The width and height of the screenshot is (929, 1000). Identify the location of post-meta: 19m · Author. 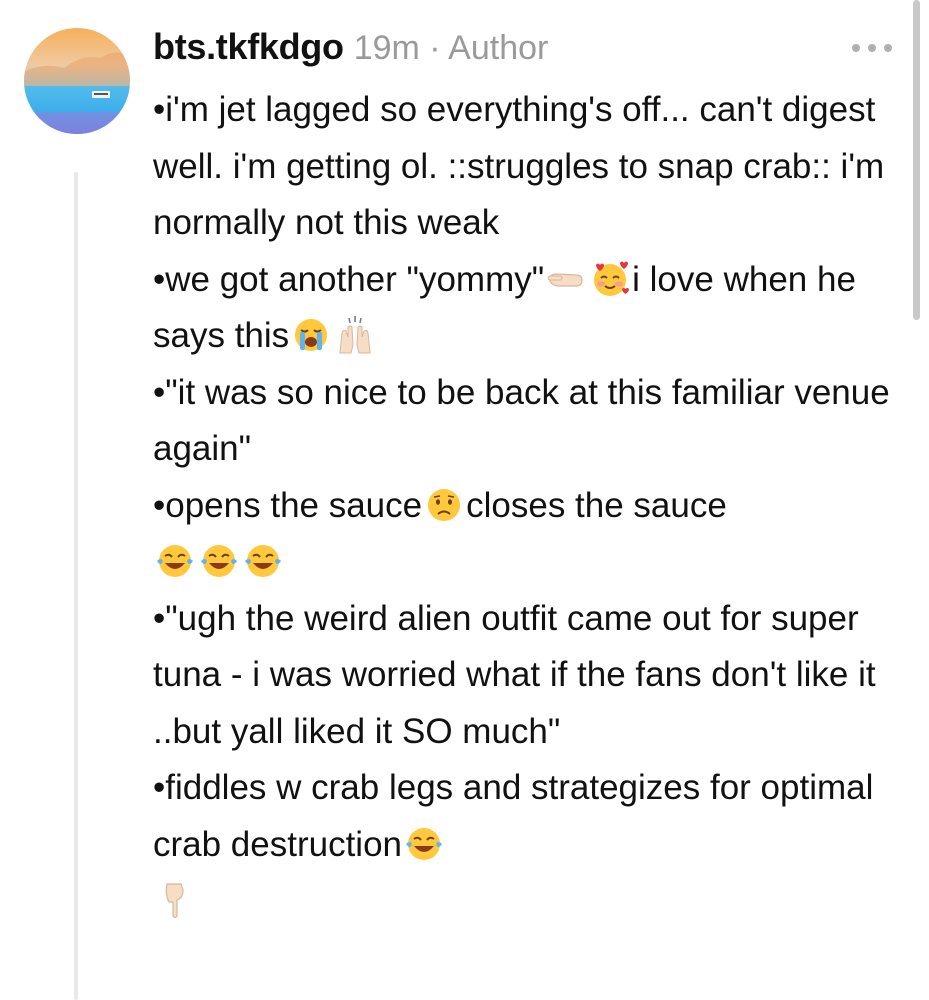
(451, 48).